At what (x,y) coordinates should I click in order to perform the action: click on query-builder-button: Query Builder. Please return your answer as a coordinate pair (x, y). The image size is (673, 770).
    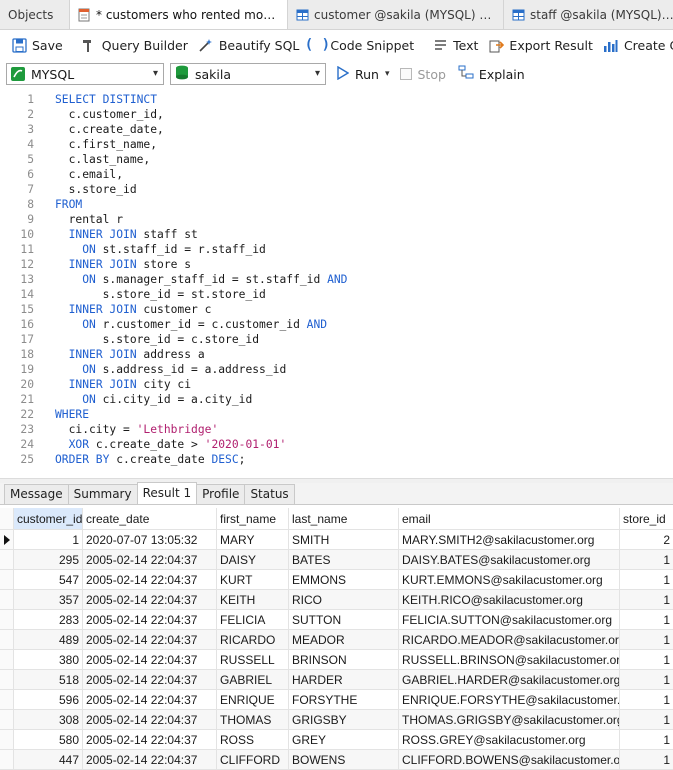
    Looking at the image, I should click on (134, 45).